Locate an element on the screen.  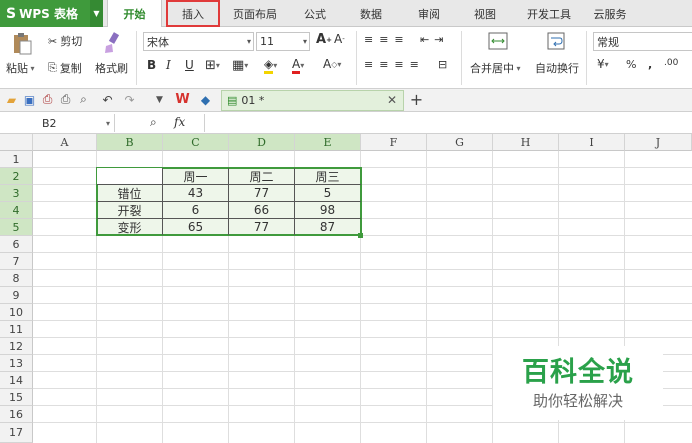
row-header-2: 2 is located at coordinates (16, 176).